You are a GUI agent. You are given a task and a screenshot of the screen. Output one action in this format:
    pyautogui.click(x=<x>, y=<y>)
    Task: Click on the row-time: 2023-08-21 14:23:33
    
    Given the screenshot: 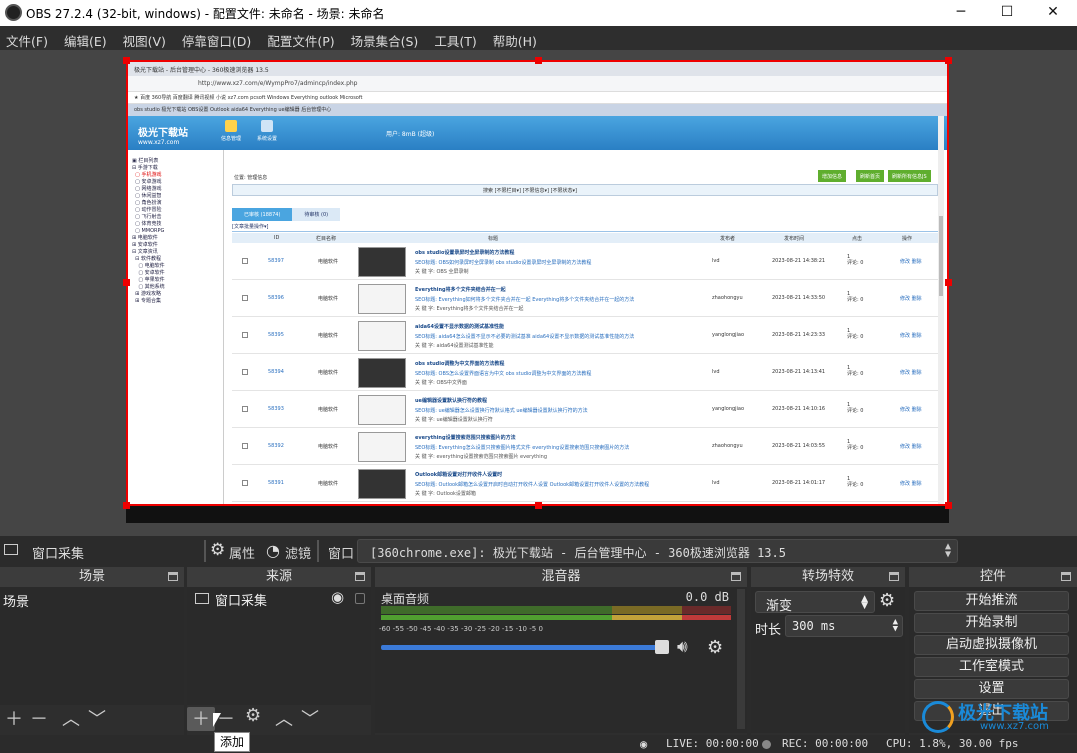 What is the action you would take?
    pyautogui.click(x=799, y=335)
    